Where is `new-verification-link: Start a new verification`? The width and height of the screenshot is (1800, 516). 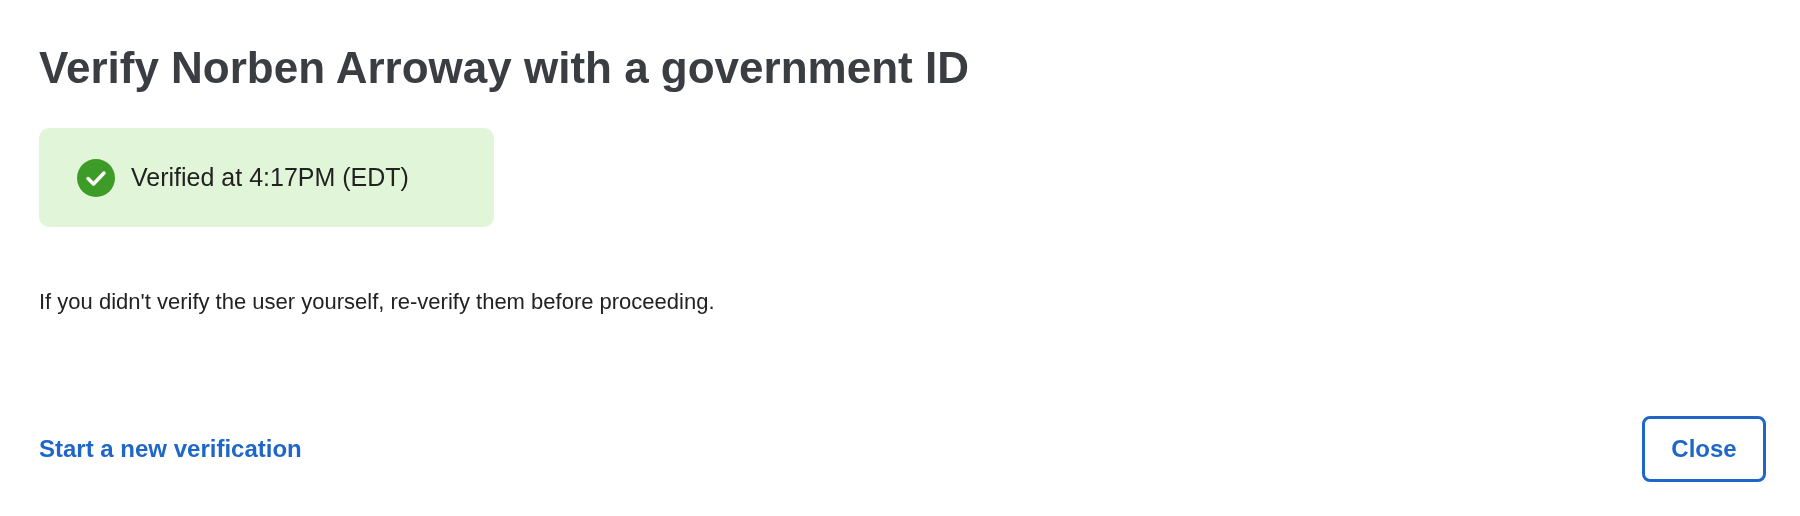
new-verification-link: Start a new verification is located at coordinates (170, 449).